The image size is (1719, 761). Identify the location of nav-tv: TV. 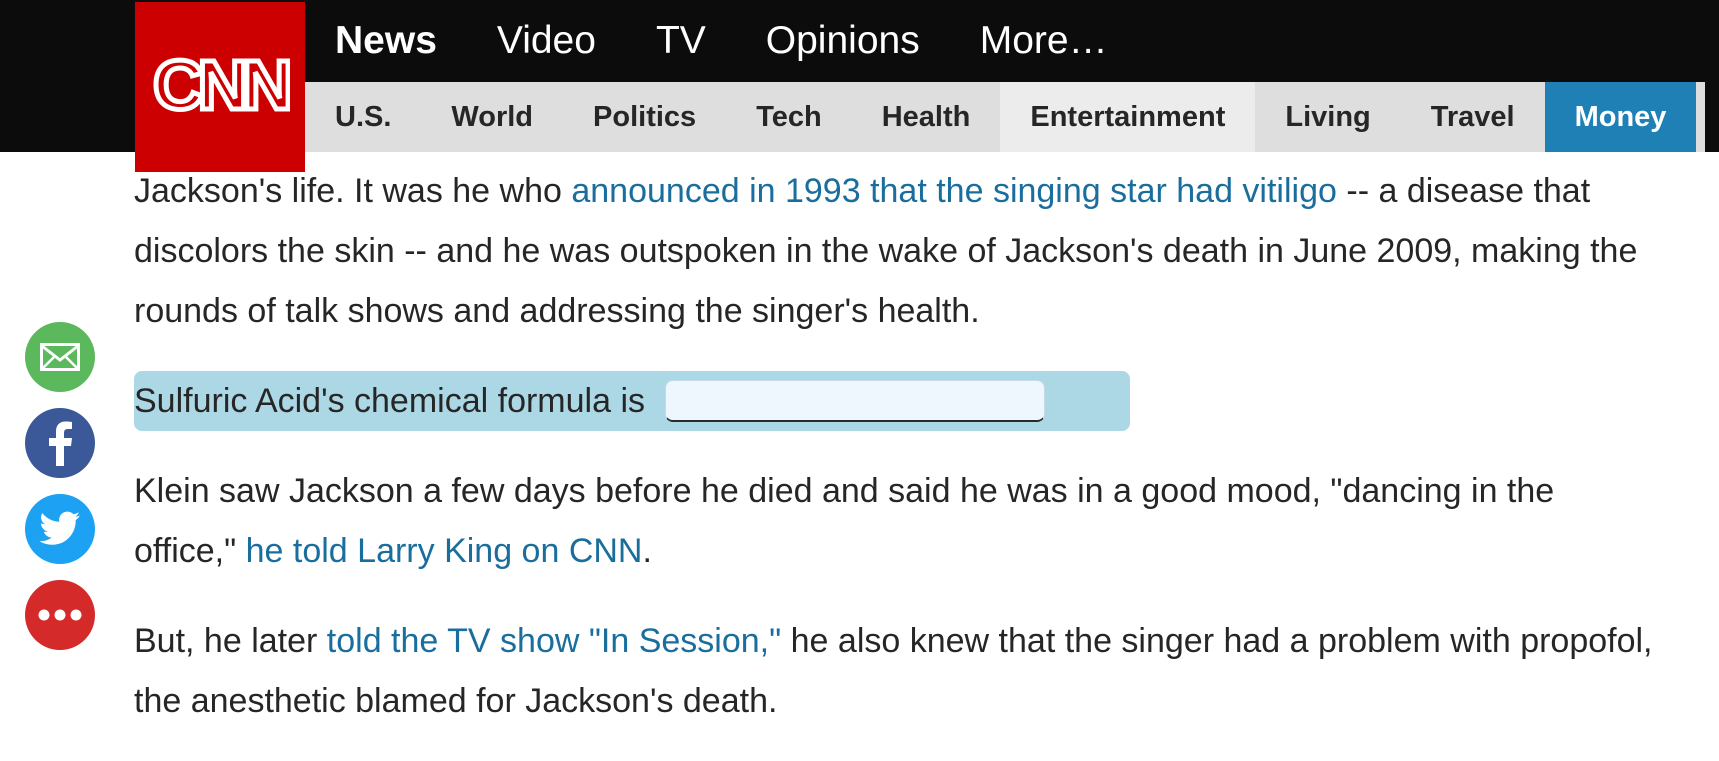
(681, 41).